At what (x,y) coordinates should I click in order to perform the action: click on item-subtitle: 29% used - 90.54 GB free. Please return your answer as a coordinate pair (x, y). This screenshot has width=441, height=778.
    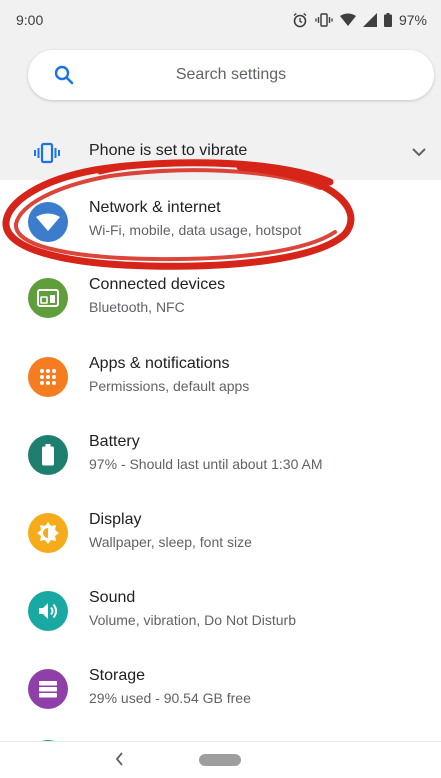
    Looking at the image, I should click on (170, 698).